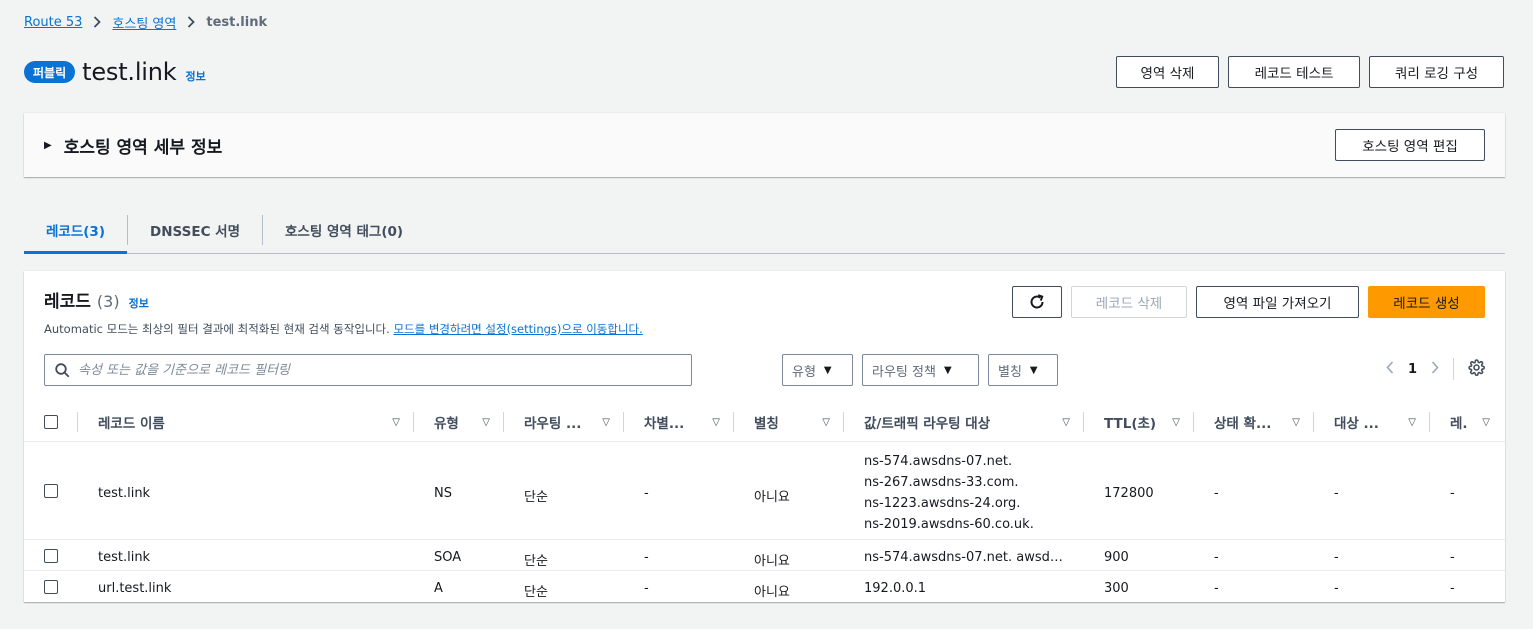 The image size is (1533, 629). I want to click on alias-filter-select: 별칭 ▼, so click(1023, 370).